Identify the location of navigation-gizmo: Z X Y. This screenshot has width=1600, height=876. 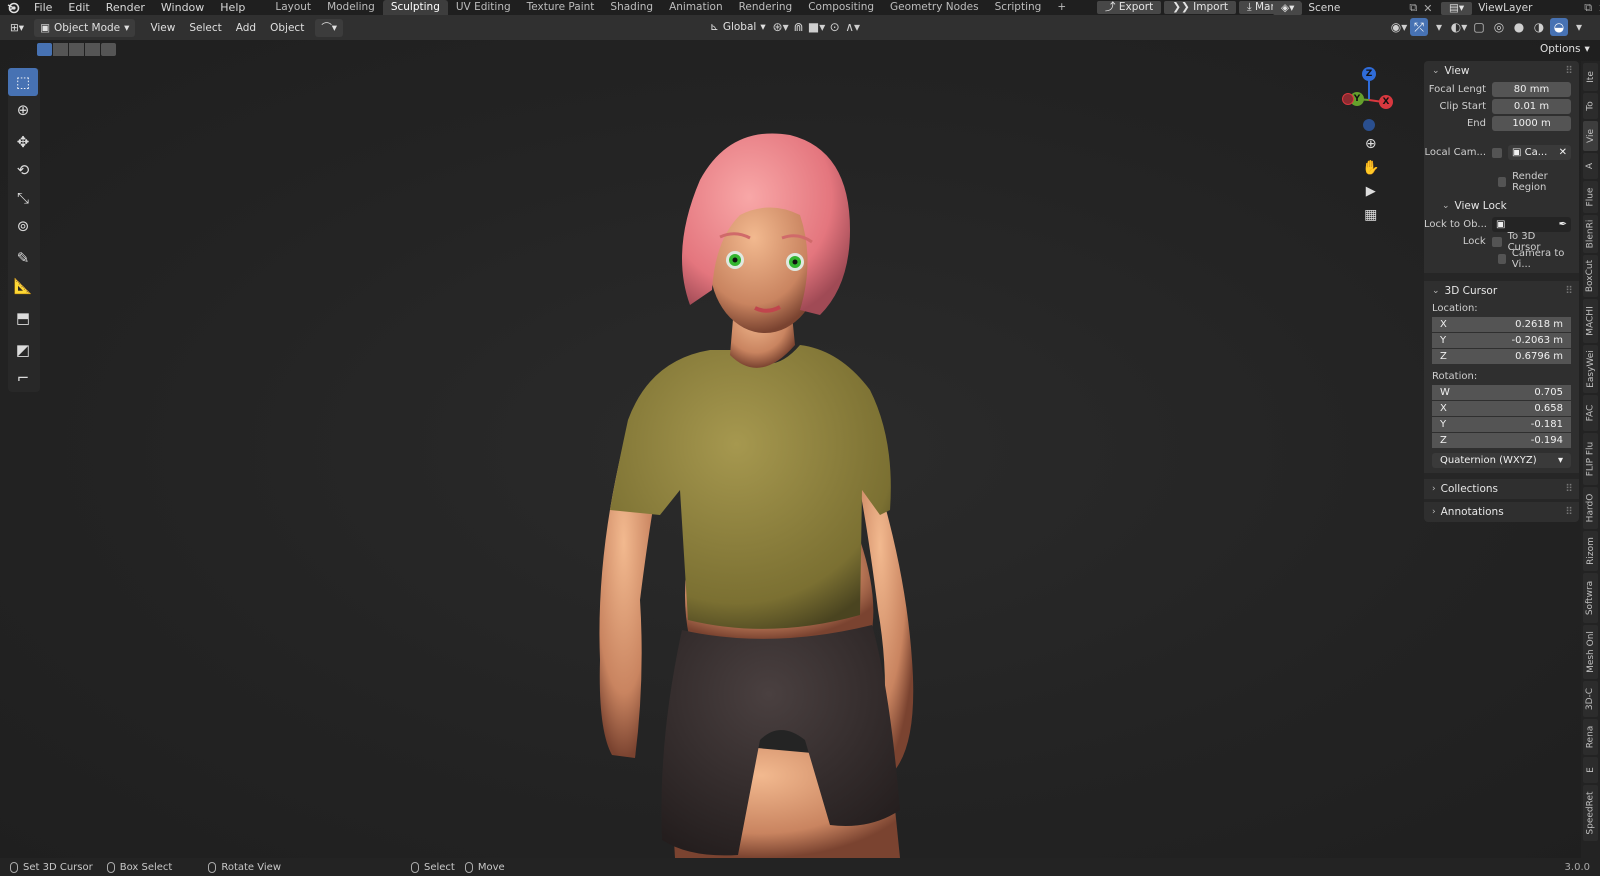
(1367, 100).